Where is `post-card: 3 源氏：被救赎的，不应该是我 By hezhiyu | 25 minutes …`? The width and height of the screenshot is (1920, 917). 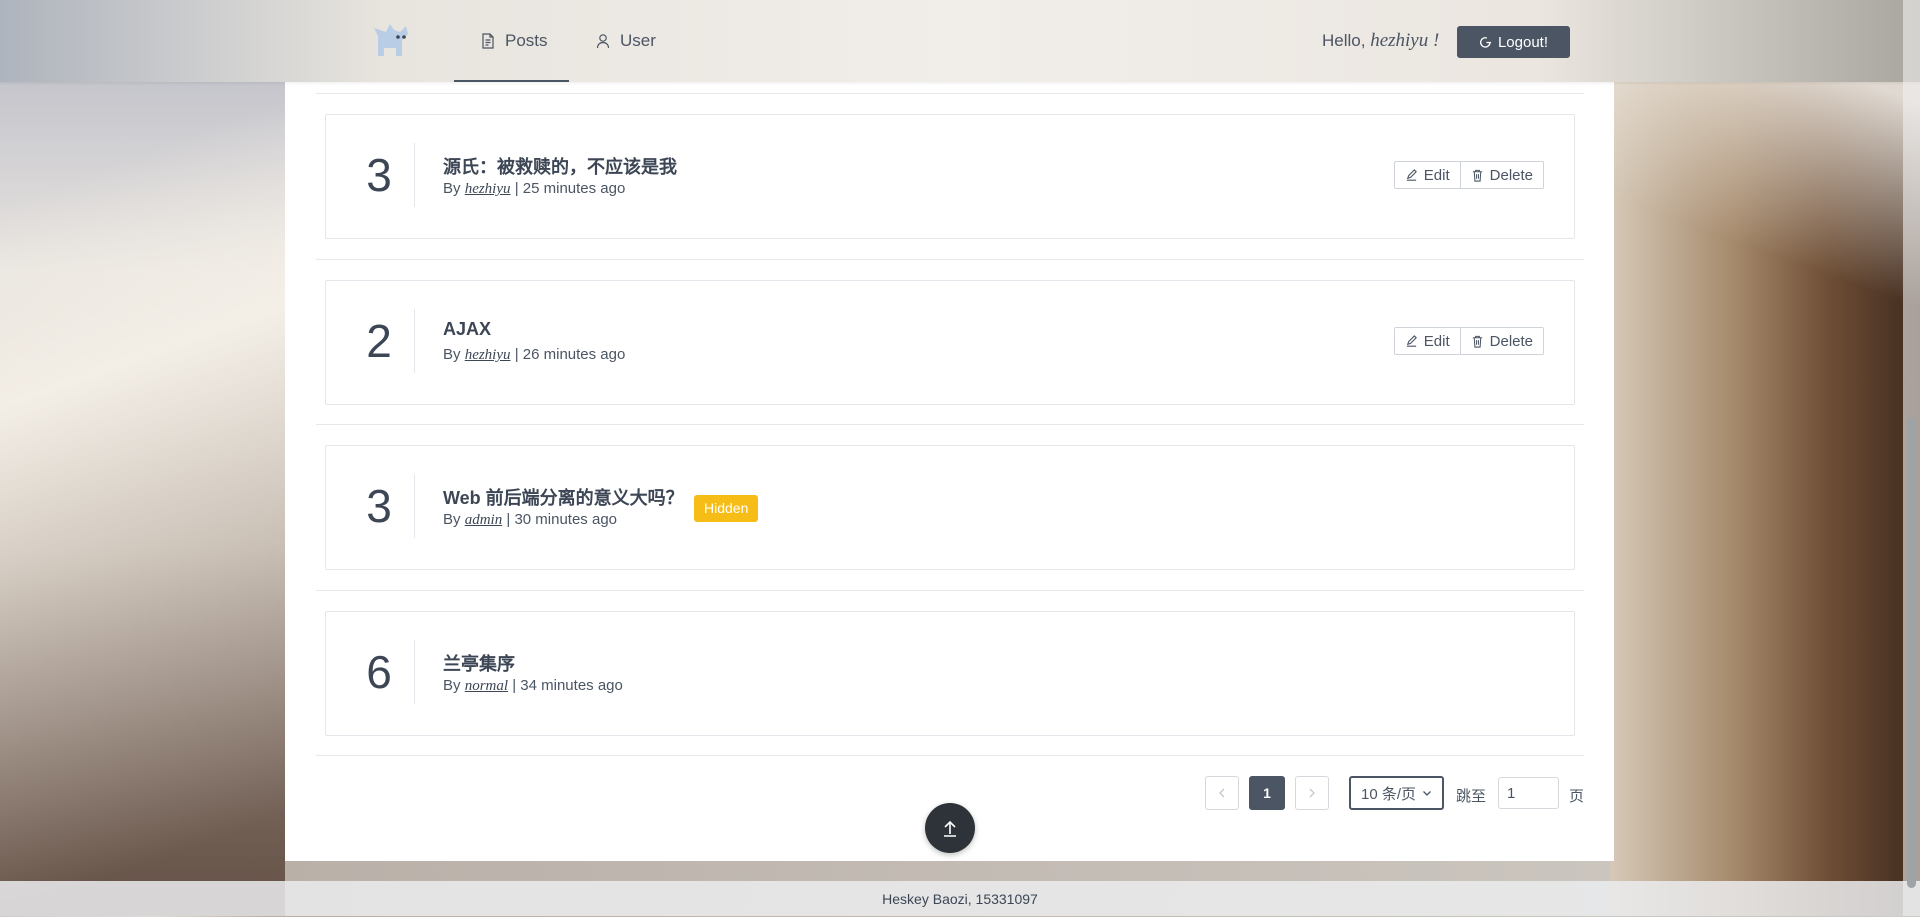
post-card: 3 源氏：被救赎的，不应该是我 By hezhiyu | 25 minutes … is located at coordinates (950, 176).